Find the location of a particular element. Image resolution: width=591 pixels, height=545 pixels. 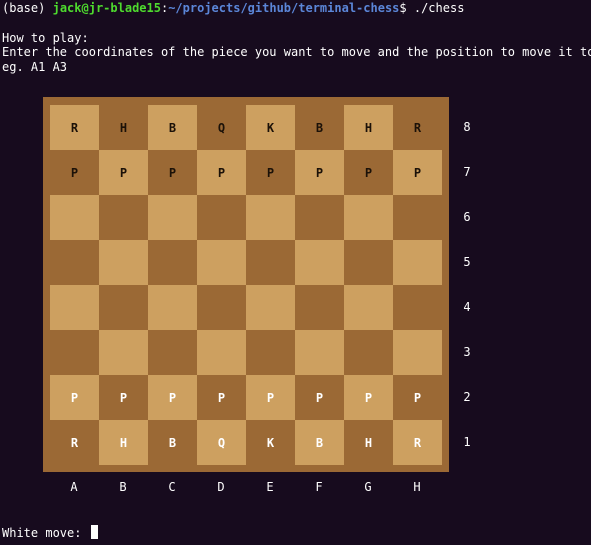

square-a1: R is located at coordinates (74, 442).